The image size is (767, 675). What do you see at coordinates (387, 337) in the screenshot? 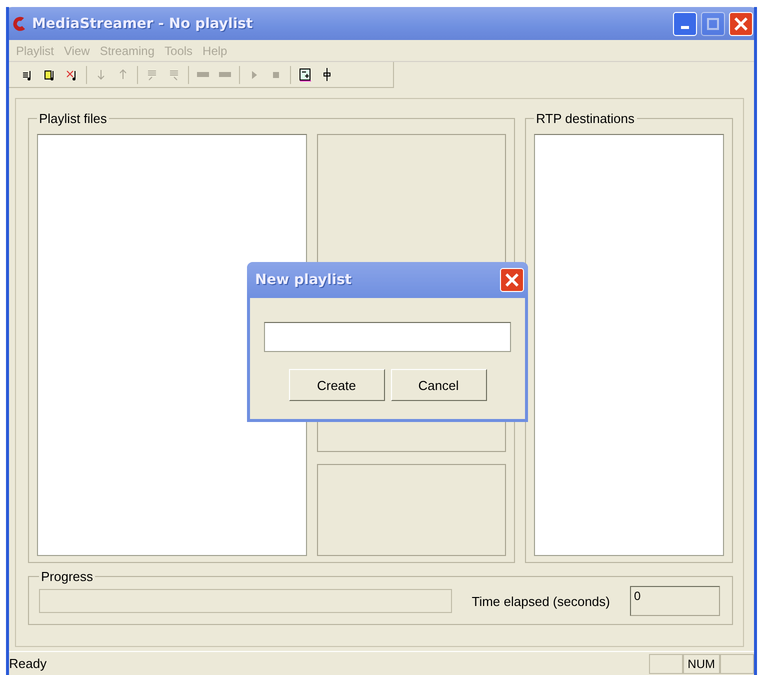
I see `input-field` at bounding box center [387, 337].